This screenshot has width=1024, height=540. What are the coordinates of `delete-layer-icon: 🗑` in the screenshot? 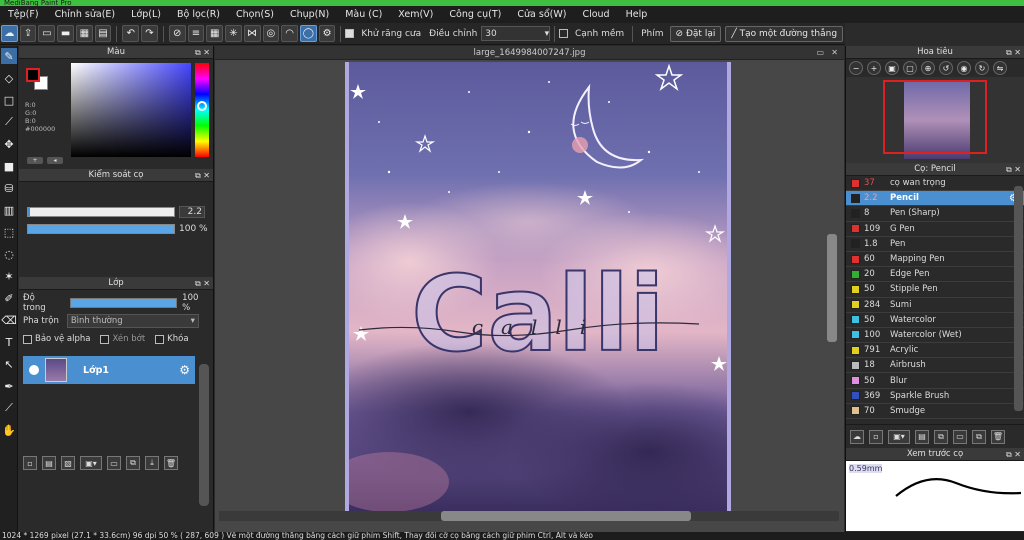 It's located at (171, 463).